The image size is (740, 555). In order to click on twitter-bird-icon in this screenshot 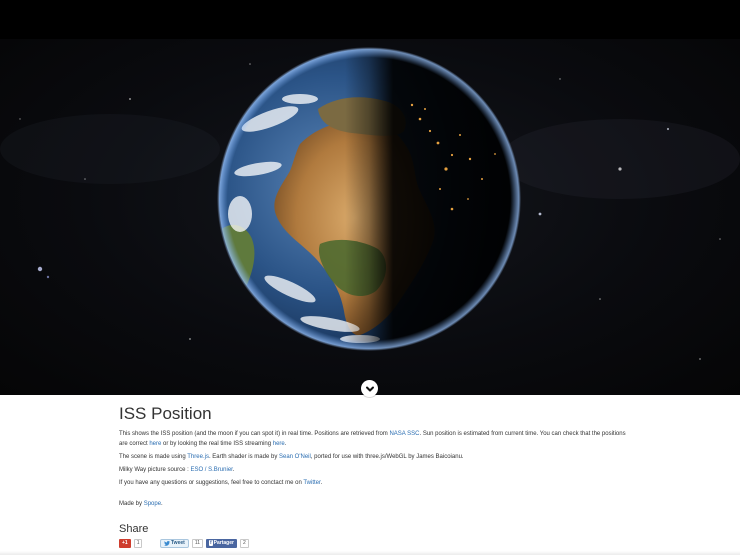, I will do `click(167, 543)`.